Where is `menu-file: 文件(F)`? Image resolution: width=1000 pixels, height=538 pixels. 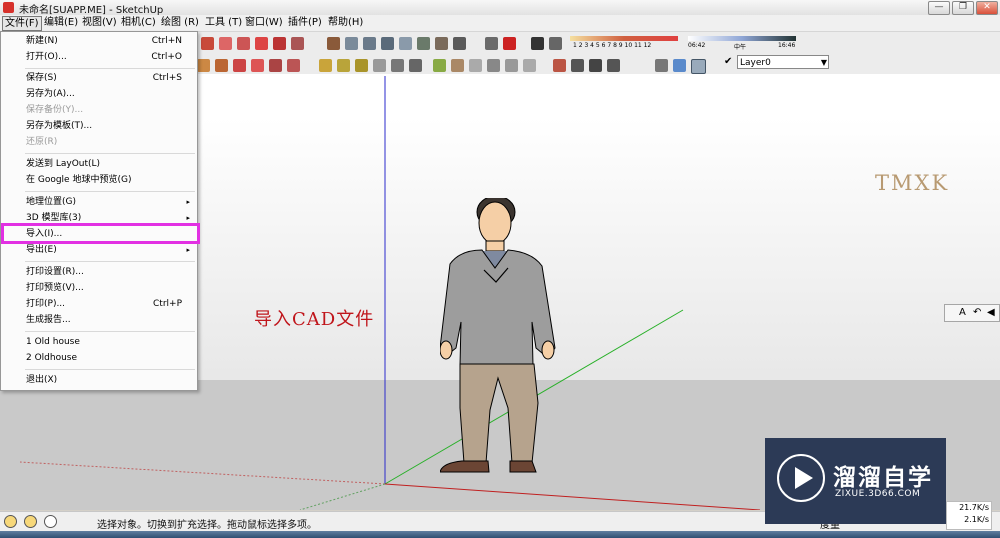
menu-file: 文件(F) is located at coordinates (22, 23).